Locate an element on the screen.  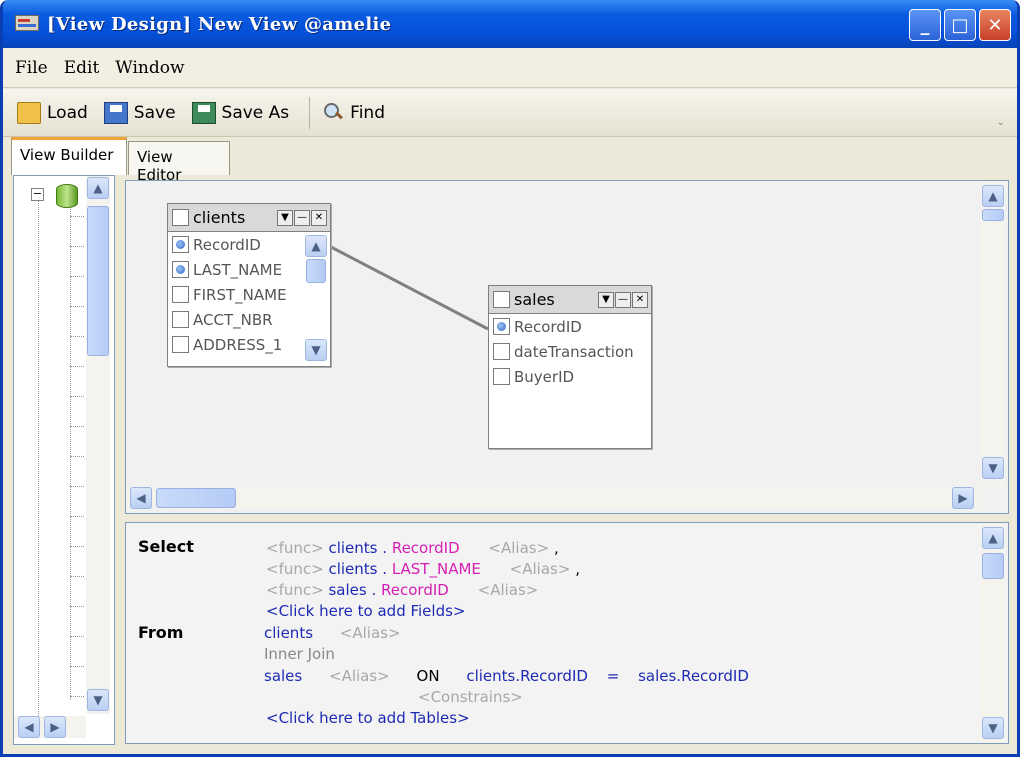
field-table: sales is located at coordinates (347, 590).